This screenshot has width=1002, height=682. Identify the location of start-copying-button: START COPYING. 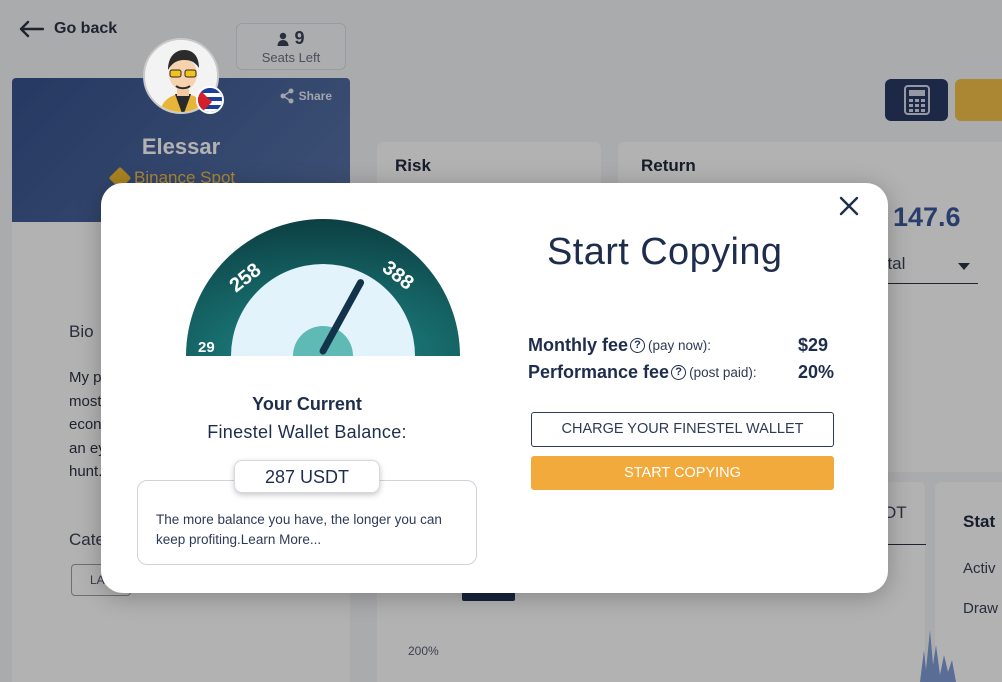
(682, 473).